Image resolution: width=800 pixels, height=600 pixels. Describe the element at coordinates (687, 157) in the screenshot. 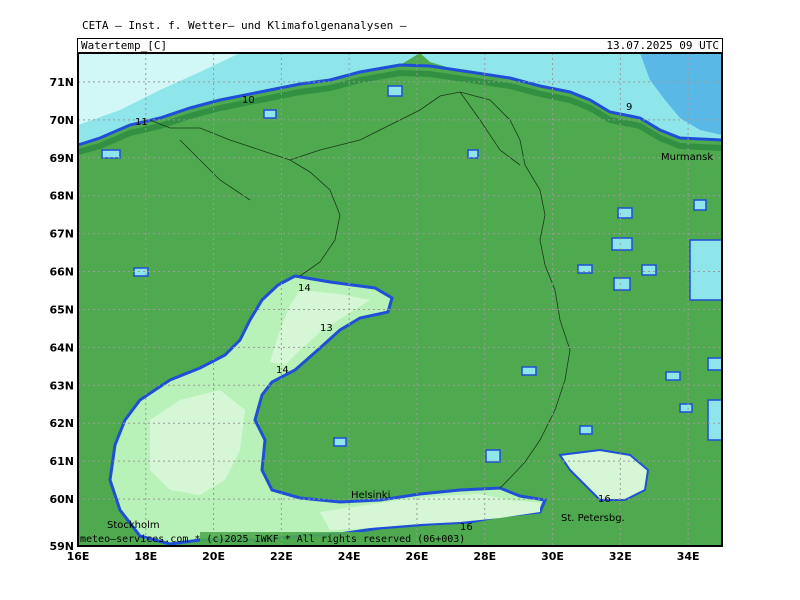

I see `city-label-murmansk: Murmansk` at that location.